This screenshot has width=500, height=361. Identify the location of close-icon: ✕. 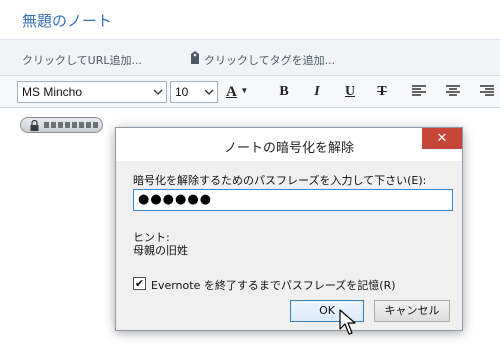
(442, 138).